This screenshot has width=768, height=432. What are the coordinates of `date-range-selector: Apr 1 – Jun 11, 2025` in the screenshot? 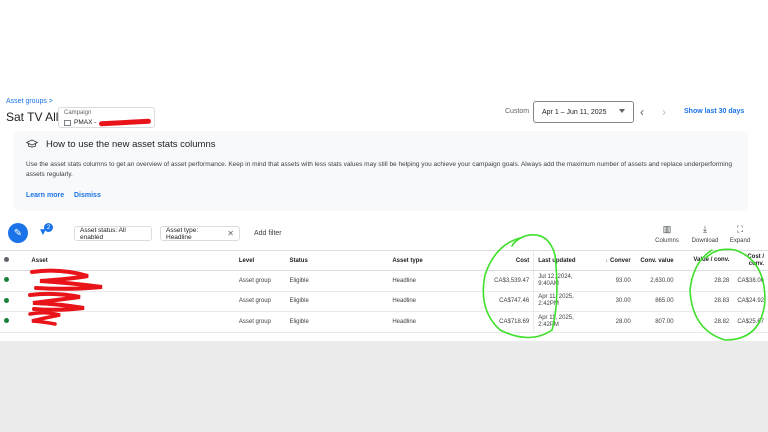 It's located at (583, 112).